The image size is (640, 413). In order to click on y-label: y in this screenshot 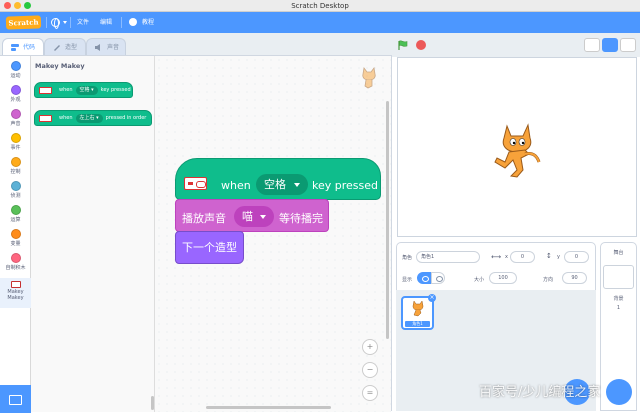, I will do `click(558, 257)`.